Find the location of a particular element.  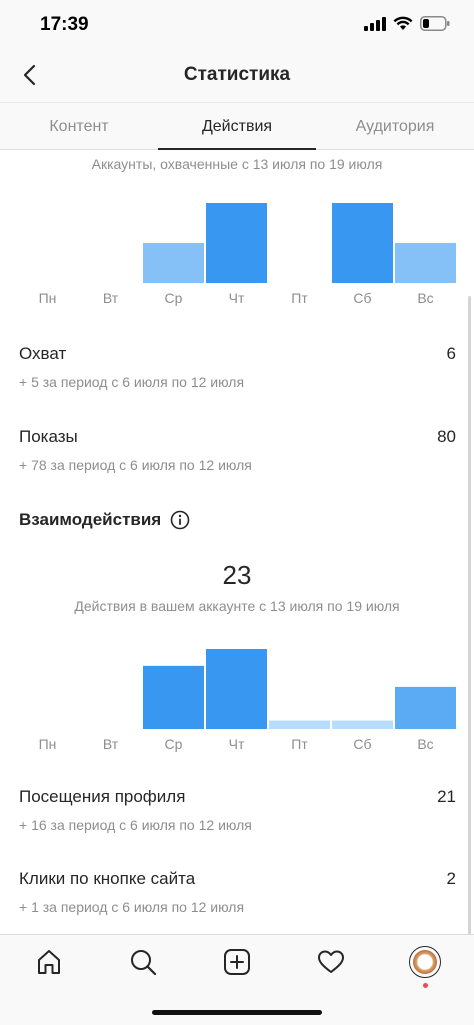

profile-avatar is located at coordinates (425, 962).